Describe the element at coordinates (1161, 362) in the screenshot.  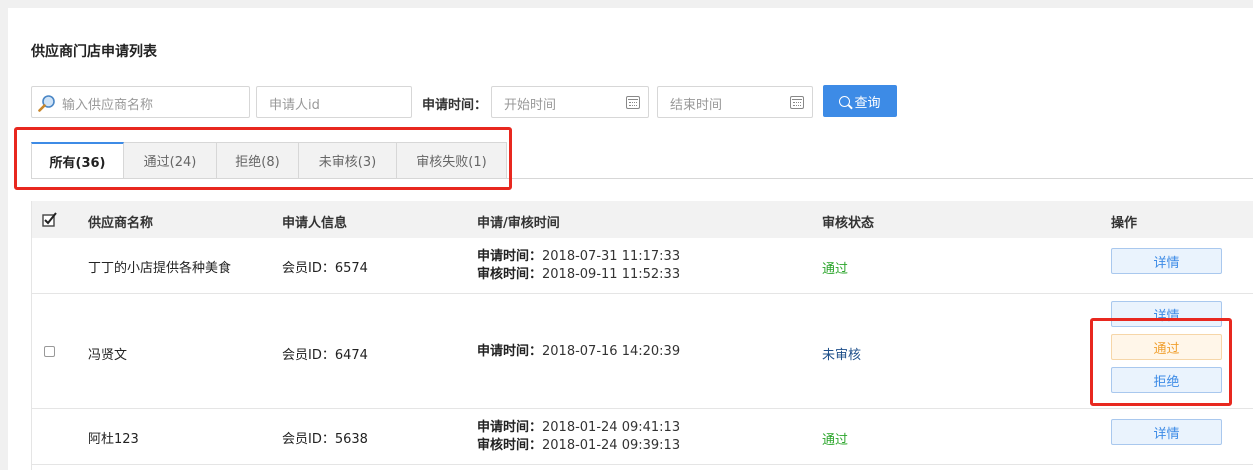
I see `highlight-box-actions` at that location.